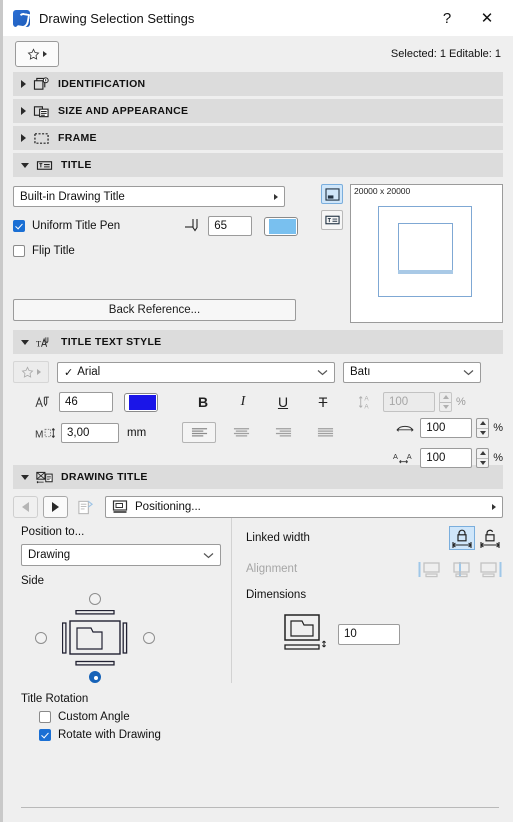  What do you see at coordinates (258, 84) in the screenshot?
I see `section-identification: IDENTIFICATION` at bounding box center [258, 84].